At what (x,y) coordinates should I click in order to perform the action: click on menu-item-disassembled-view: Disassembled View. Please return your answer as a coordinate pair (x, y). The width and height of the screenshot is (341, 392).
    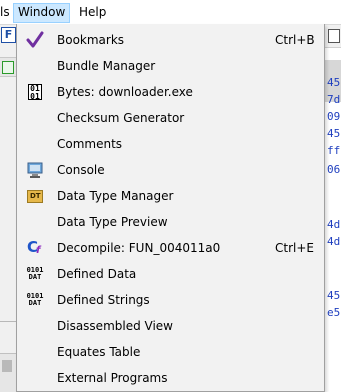
    Looking at the image, I should click on (170, 326).